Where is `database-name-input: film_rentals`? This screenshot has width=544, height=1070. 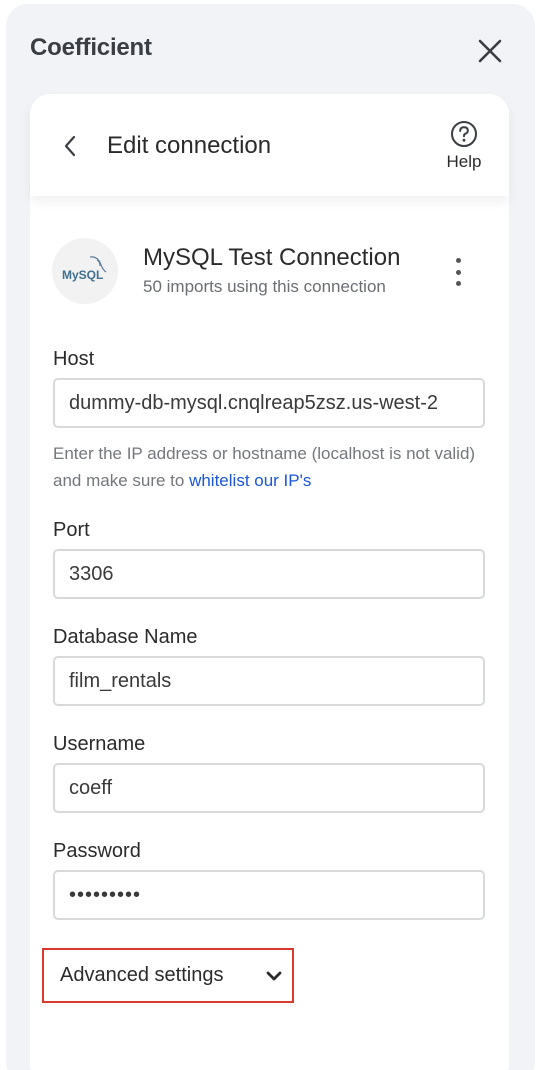 database-name-input: film_rentals is located at coordinates (269, 681).